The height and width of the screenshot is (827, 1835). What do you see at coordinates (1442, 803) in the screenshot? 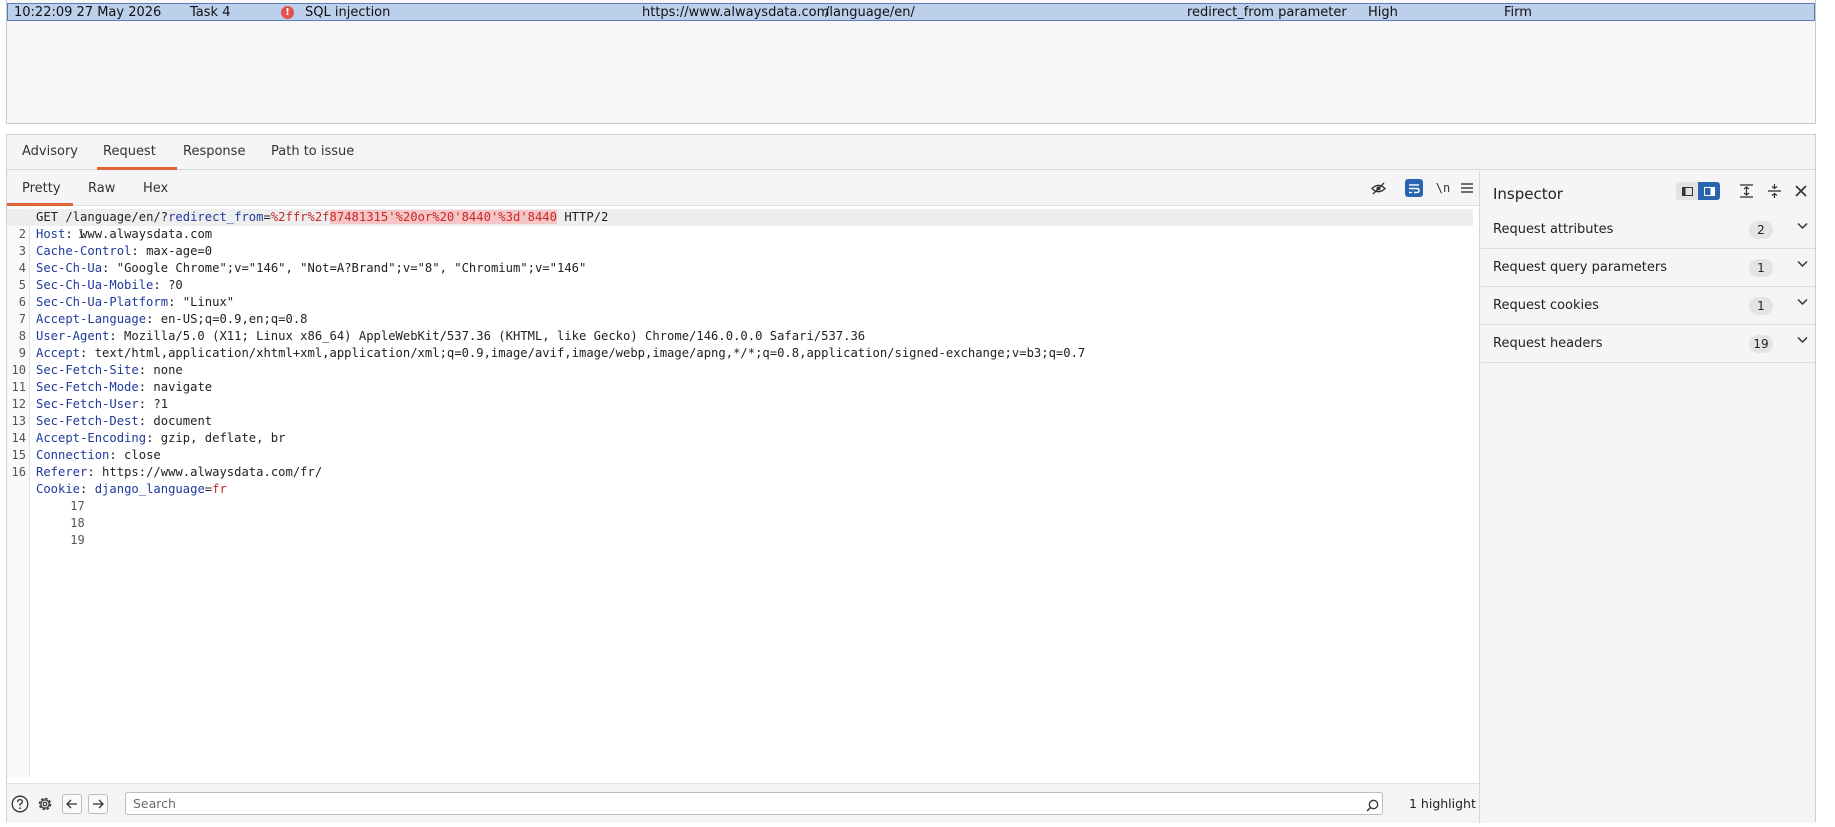
I see `highlight-count: 1 highlight` at bounding box center [1442, 803].